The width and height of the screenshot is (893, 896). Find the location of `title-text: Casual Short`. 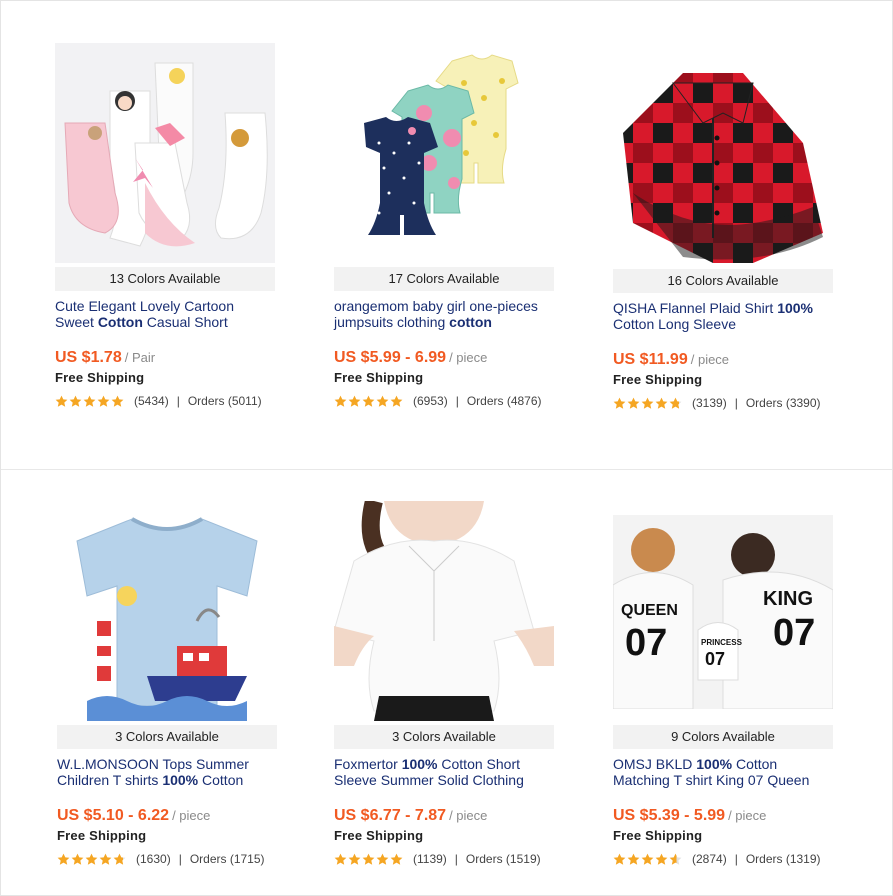

title-text: Casual Short is located at coordinates (185, 322).